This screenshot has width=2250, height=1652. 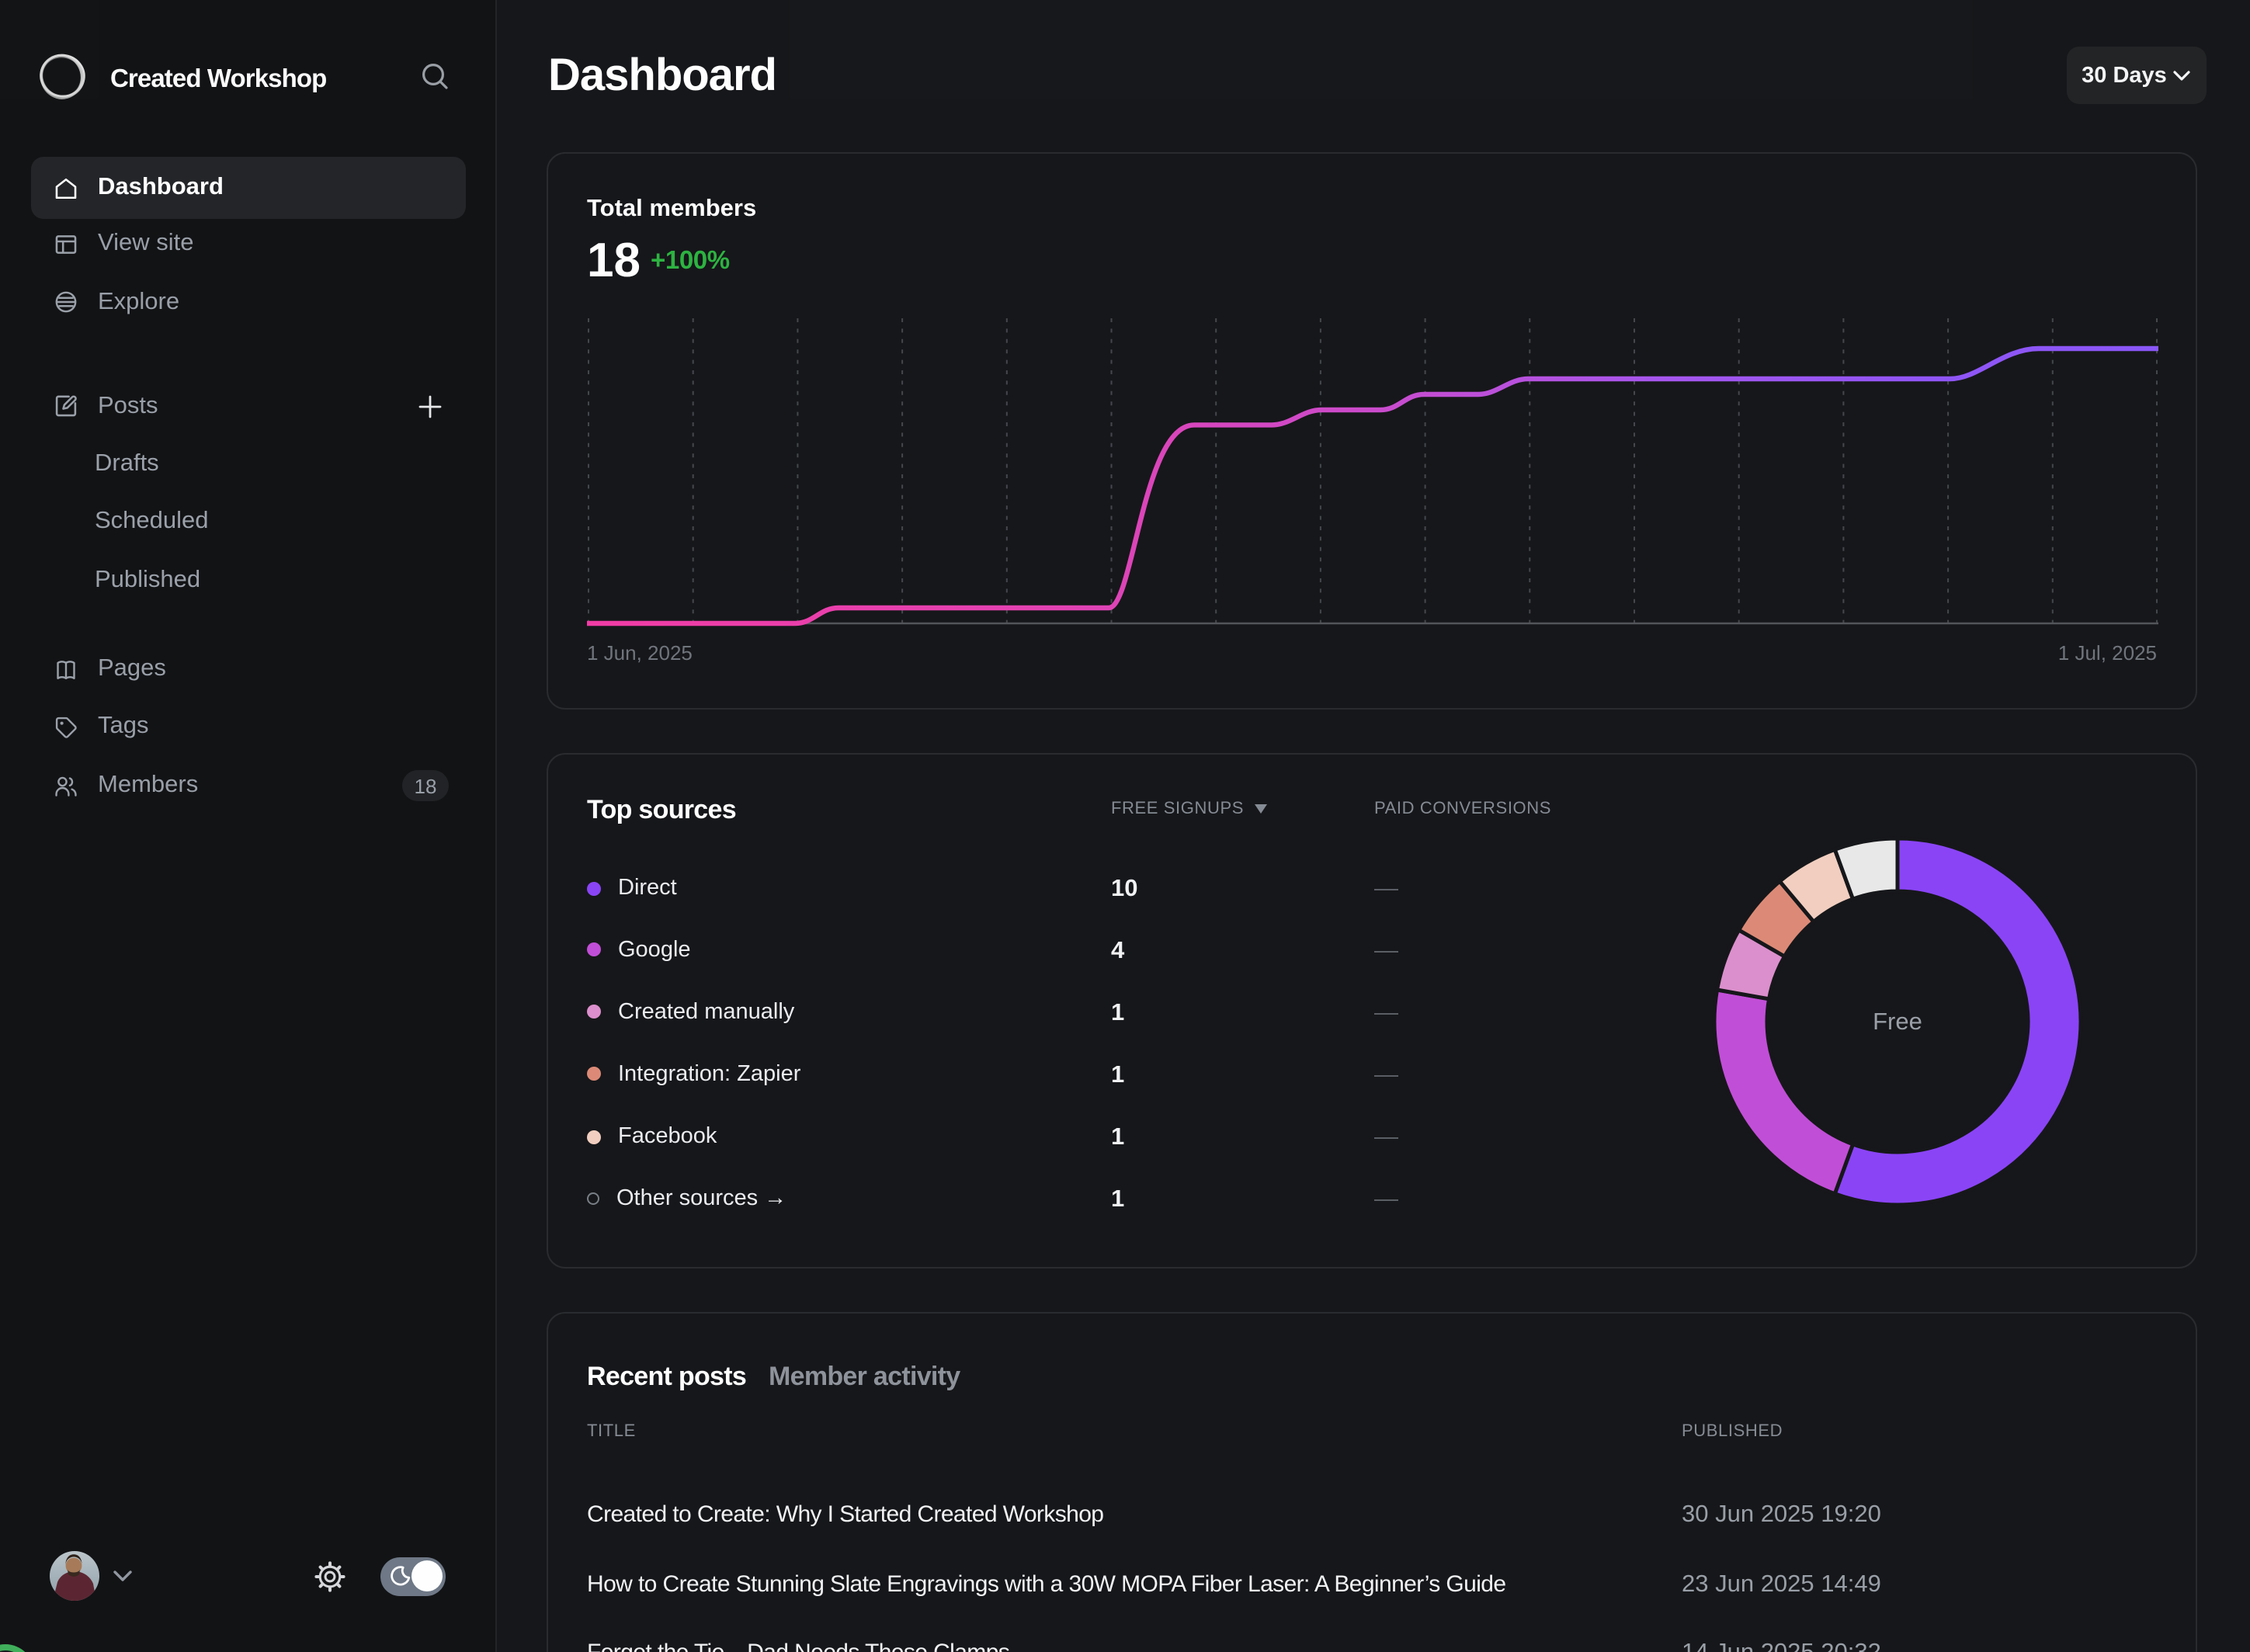 What do you see at coordinates (640, 653) in the screenshot?
I see `svg-text: 1 Jun, 2025` at bounding box center [640, 653].